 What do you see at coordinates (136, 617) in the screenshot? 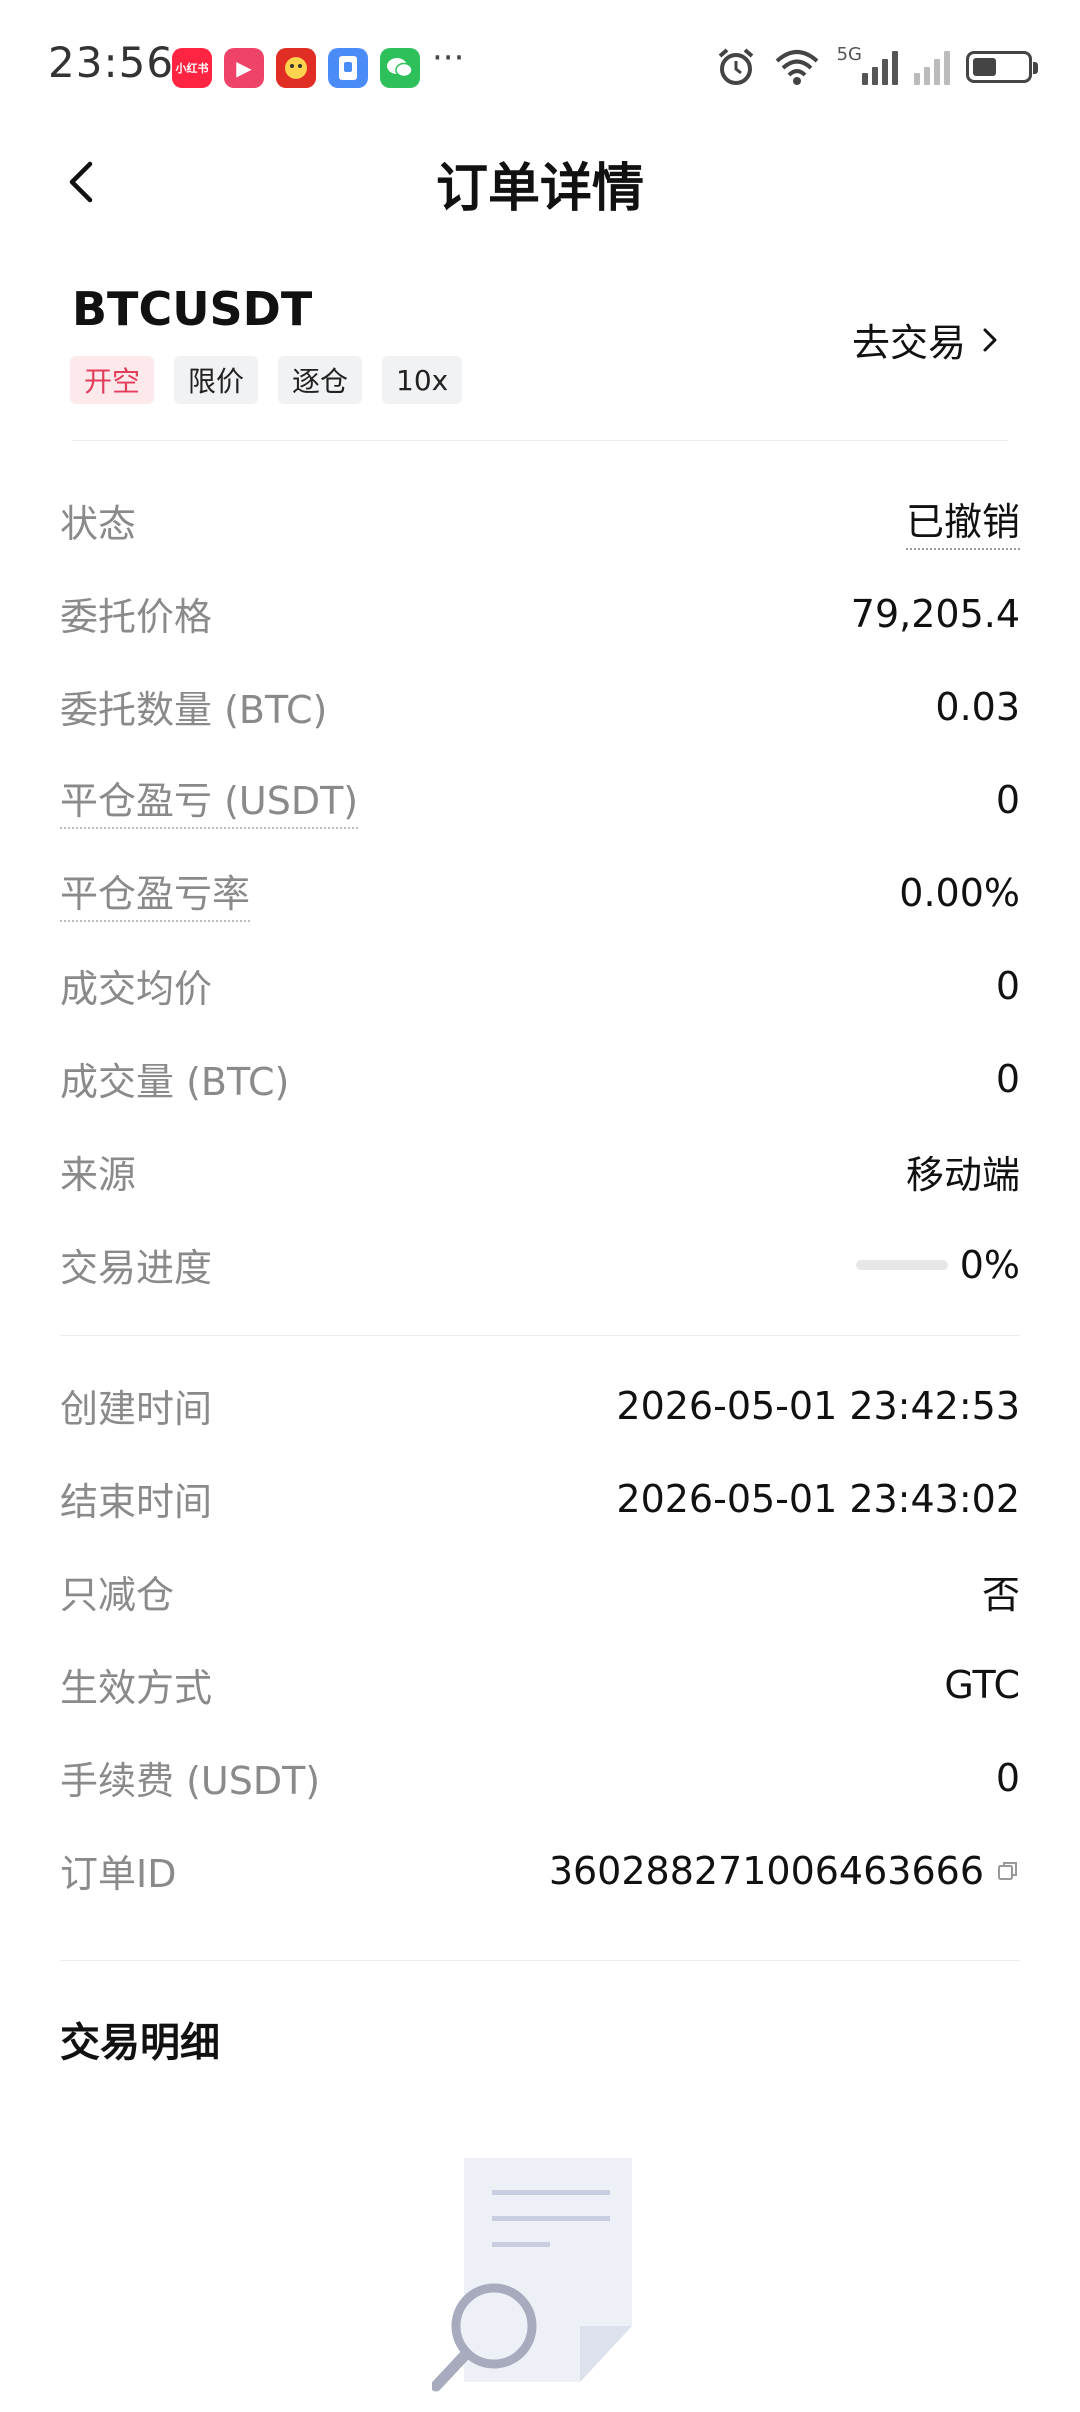
I see `row-label: 委托价格` at bounding box center [136, 617].